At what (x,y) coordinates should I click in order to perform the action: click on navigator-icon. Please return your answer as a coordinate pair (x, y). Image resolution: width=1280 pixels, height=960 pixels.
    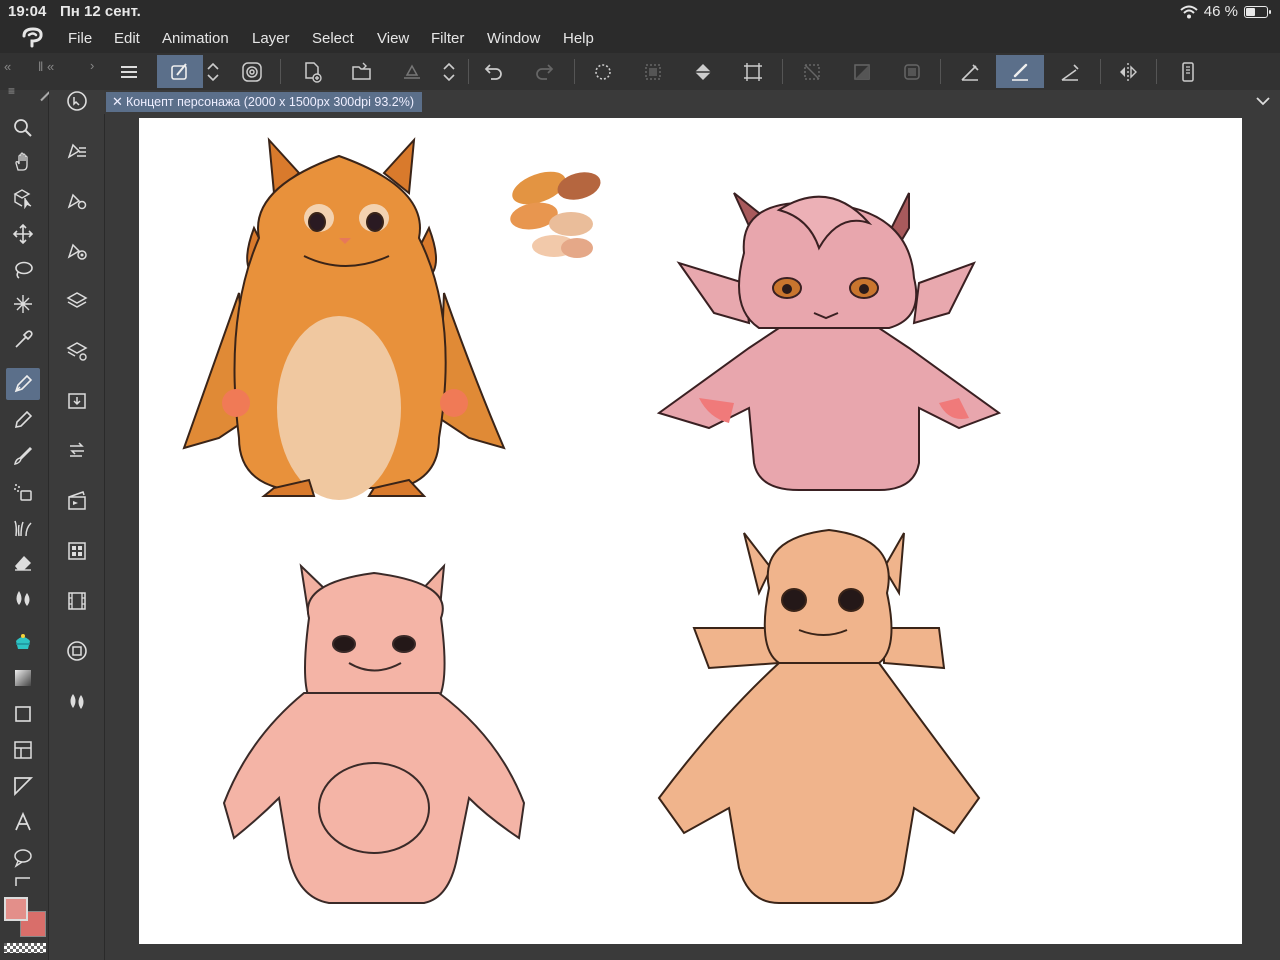
    Looking at the image, I should click on (77, 101).